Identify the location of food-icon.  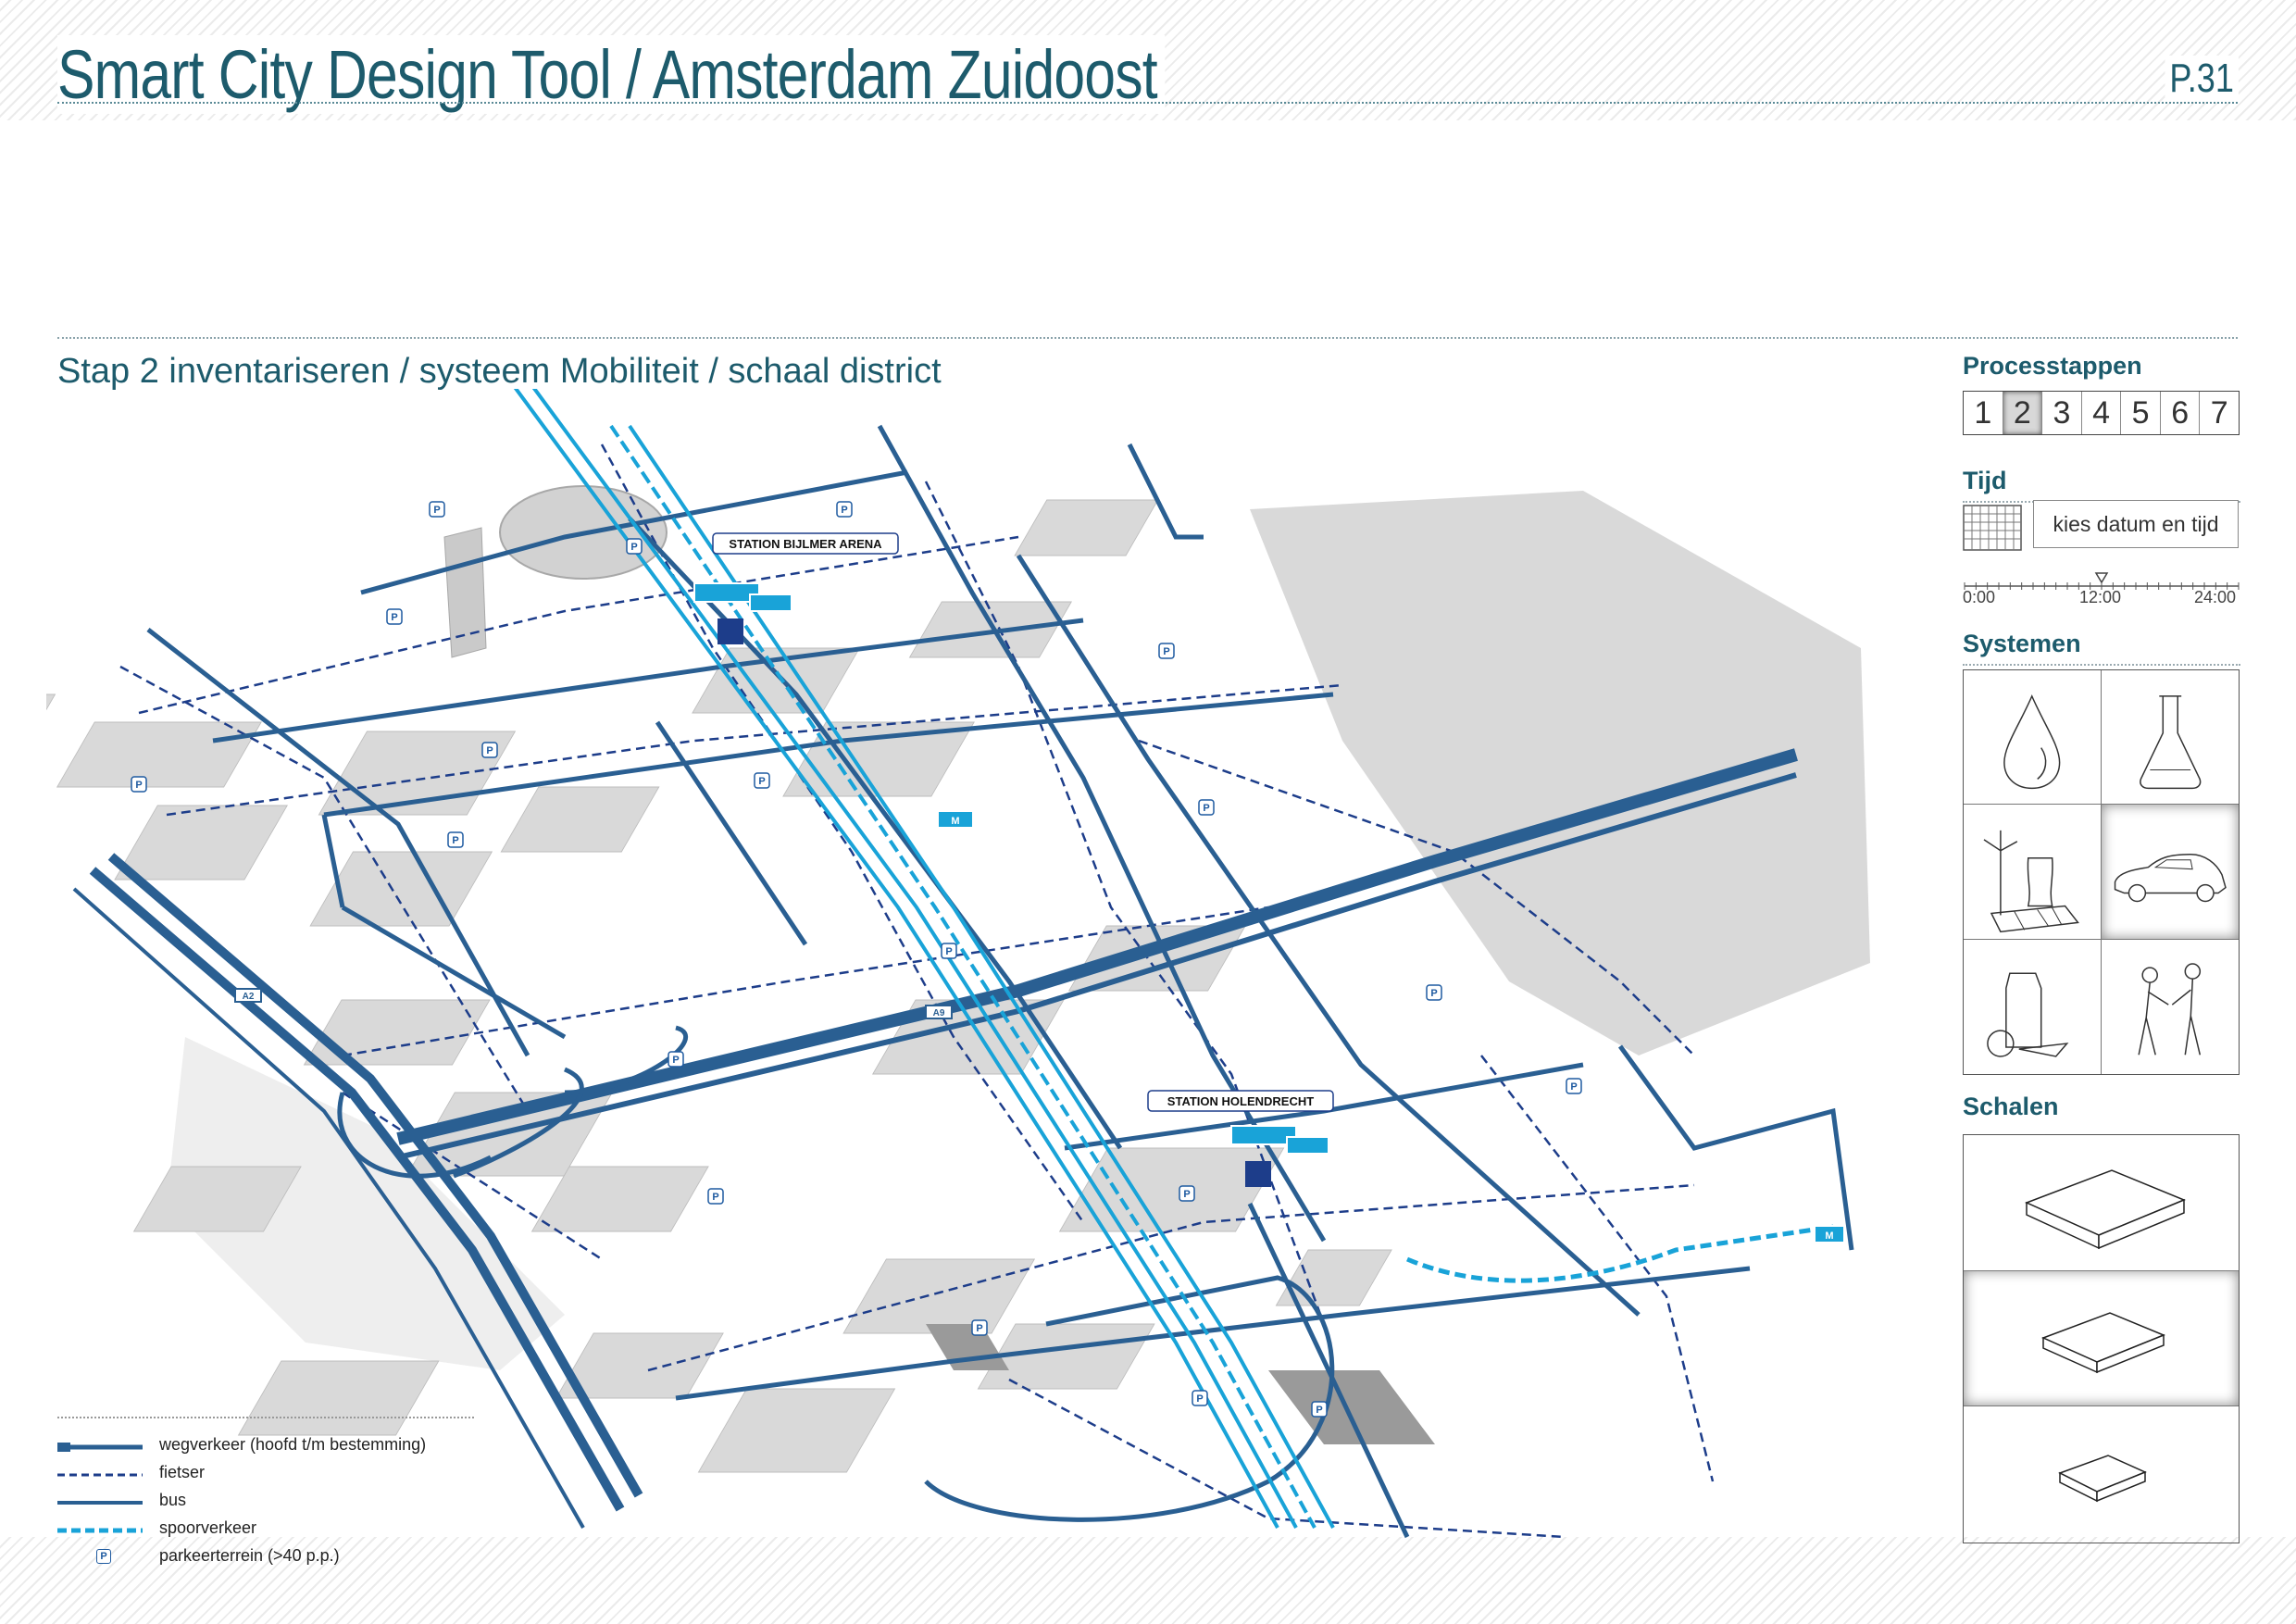
(2028, 1014).